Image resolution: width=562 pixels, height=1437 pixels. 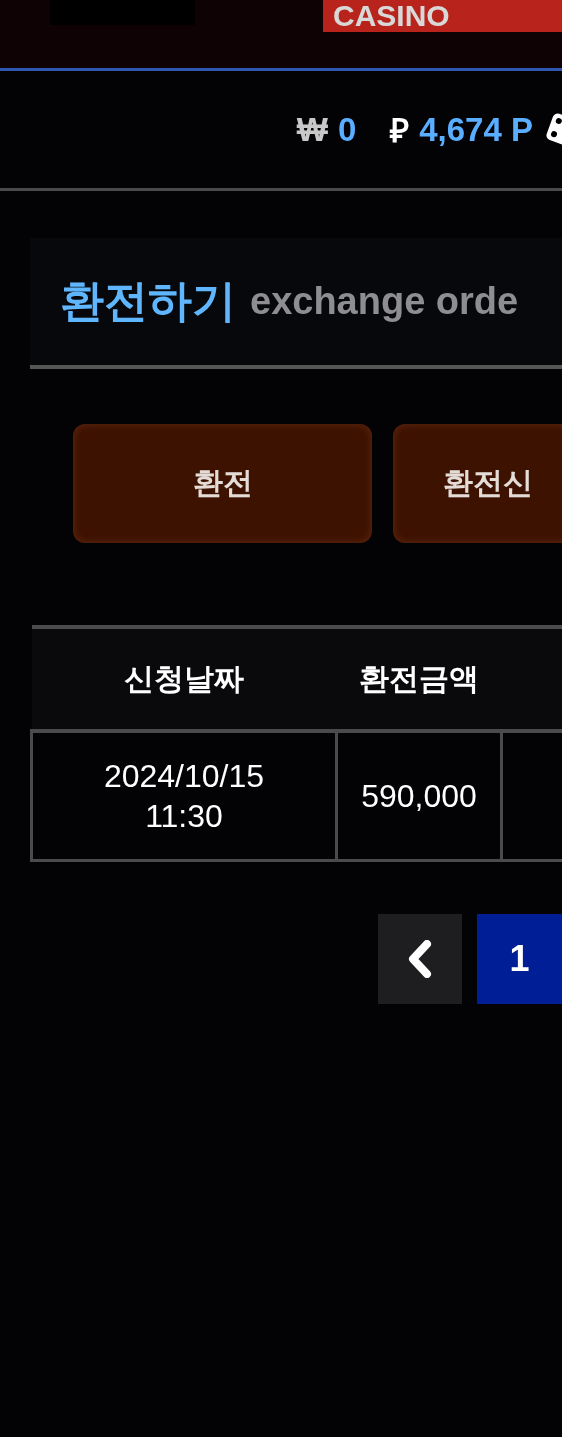 What do you see at coordinates (420, 959) in the screenshot?
I see `previous-page-button` at bounding box center [420, 959].